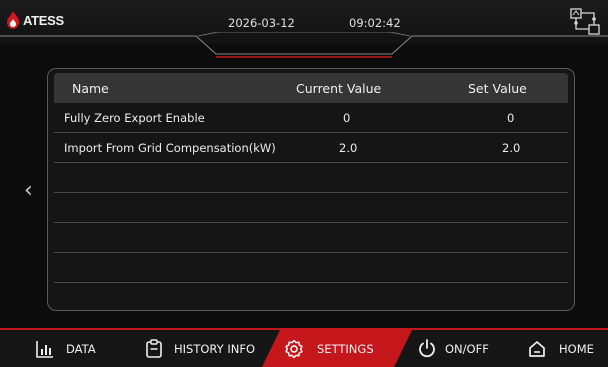  Describe the element at coordinates (90, 88) in the screenshot. I see `column-header-name: Name` at that location.